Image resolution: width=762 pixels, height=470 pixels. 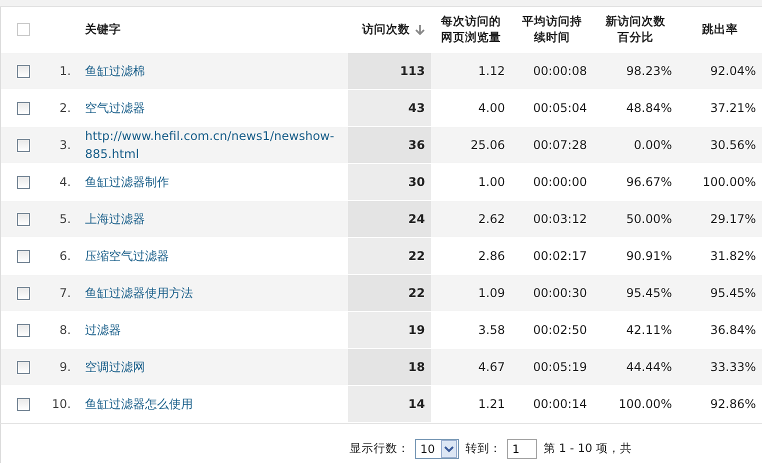 I want to click on table-cell: 0.00%, so click(x=653, y=145).